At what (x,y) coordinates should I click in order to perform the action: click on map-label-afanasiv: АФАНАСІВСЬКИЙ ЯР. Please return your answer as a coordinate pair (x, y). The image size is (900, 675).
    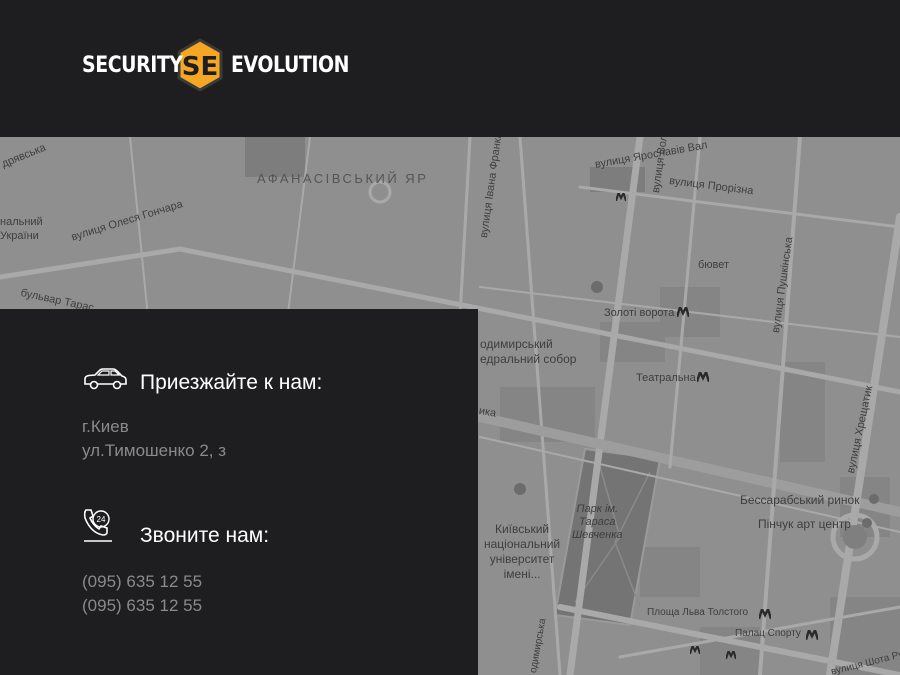
    Looking at the image, I should click on (343, 178).